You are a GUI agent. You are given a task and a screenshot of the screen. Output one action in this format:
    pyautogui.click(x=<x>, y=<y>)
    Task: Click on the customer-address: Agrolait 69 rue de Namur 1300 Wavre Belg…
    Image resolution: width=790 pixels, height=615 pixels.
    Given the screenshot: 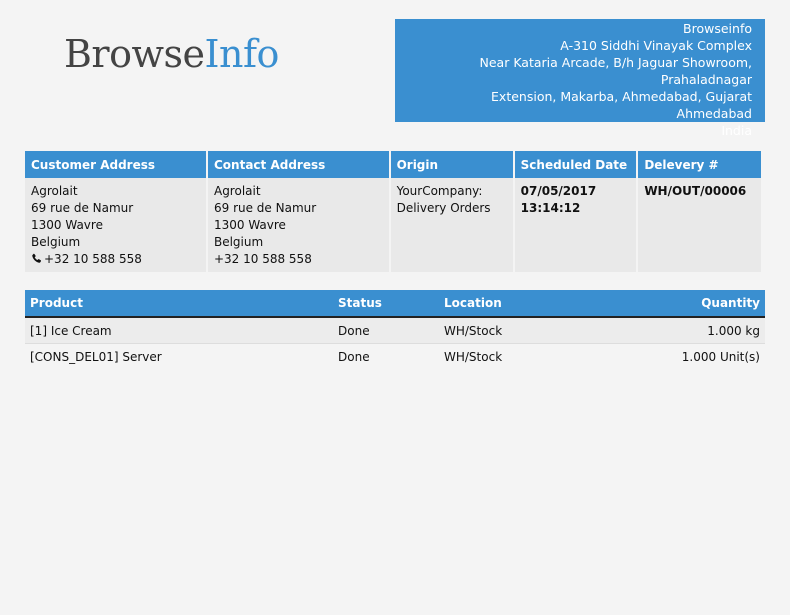 What is the action you would take?
    pyautogui.click(x=115, y=225)
    